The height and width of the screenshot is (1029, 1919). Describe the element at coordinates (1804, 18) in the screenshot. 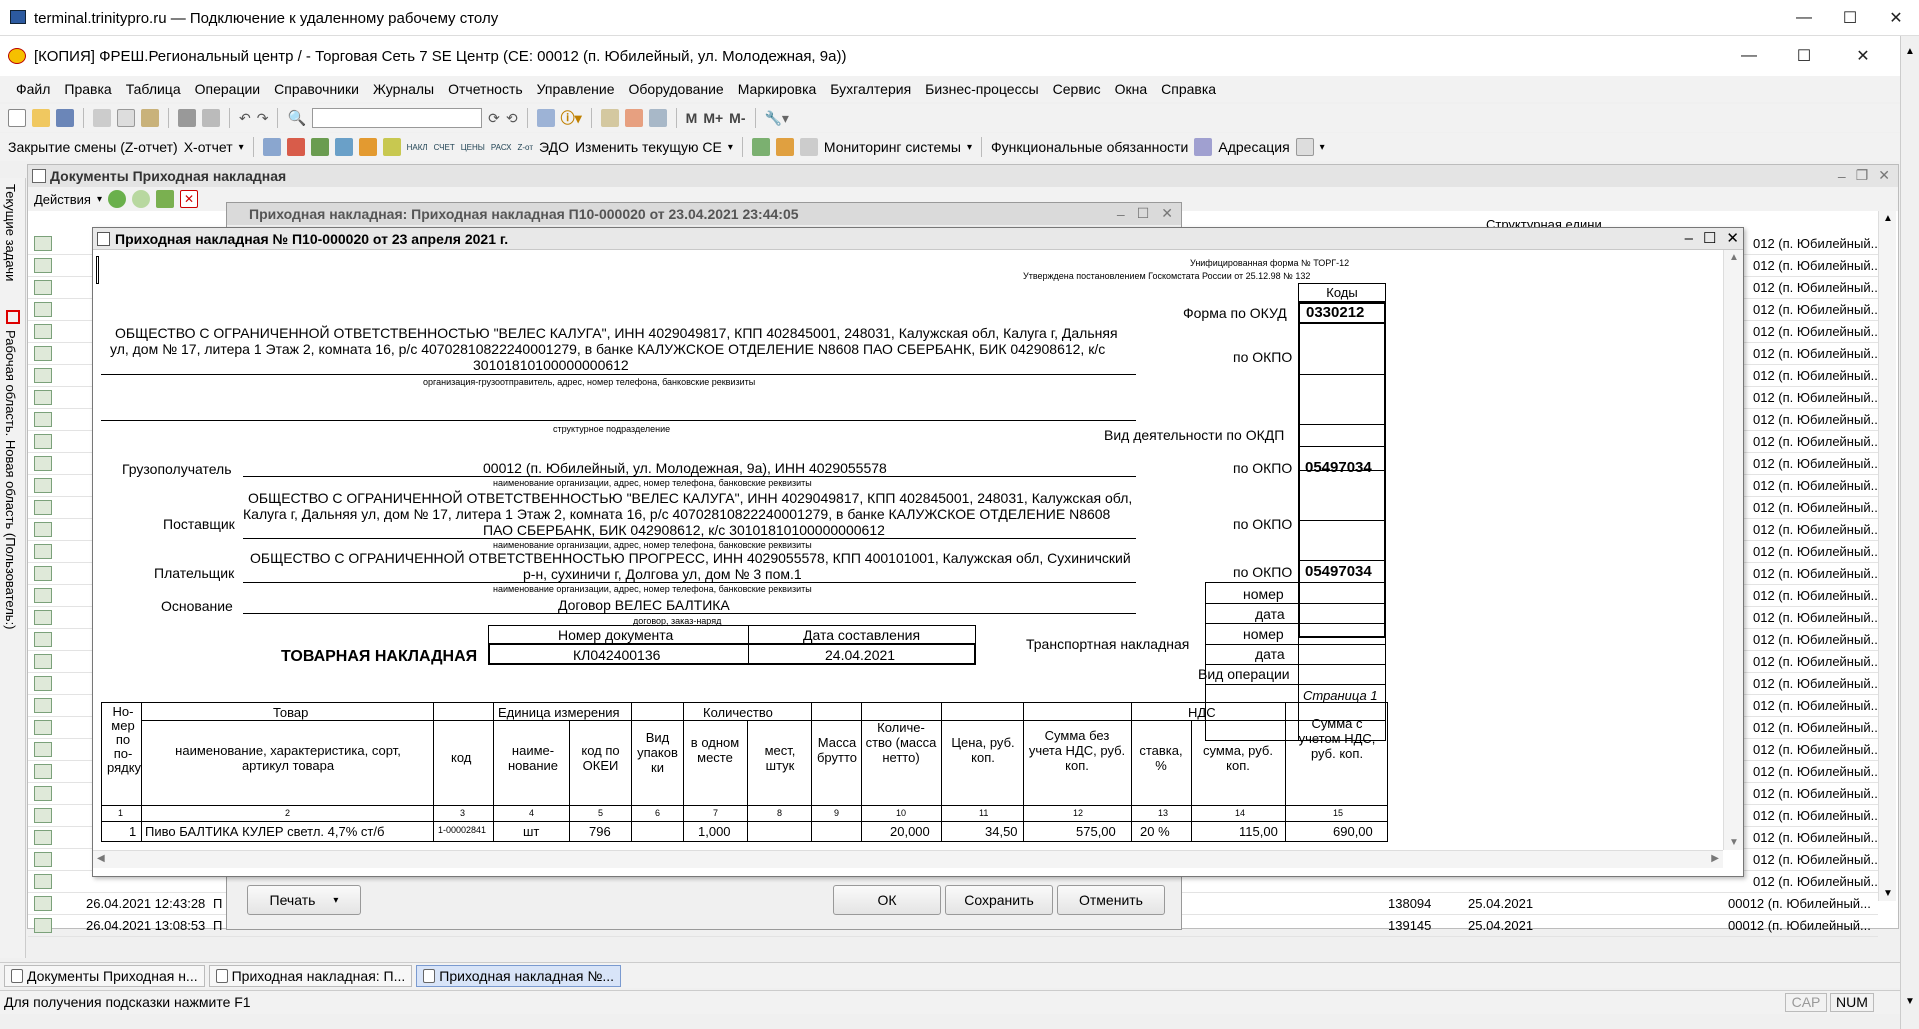

I see `minimize-icon: —` at that location.